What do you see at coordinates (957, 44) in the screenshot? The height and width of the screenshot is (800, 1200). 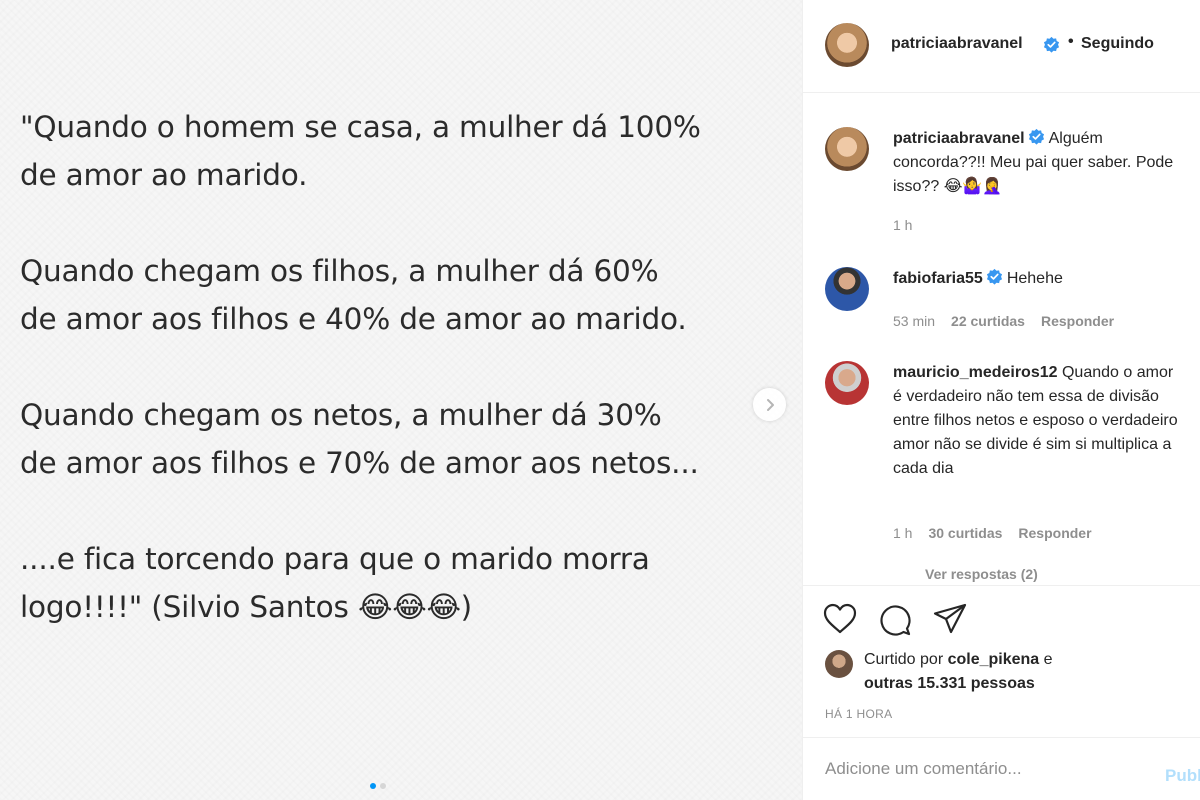 I see `author-username: patriciaabravanel` at bounding box center [957, 44].